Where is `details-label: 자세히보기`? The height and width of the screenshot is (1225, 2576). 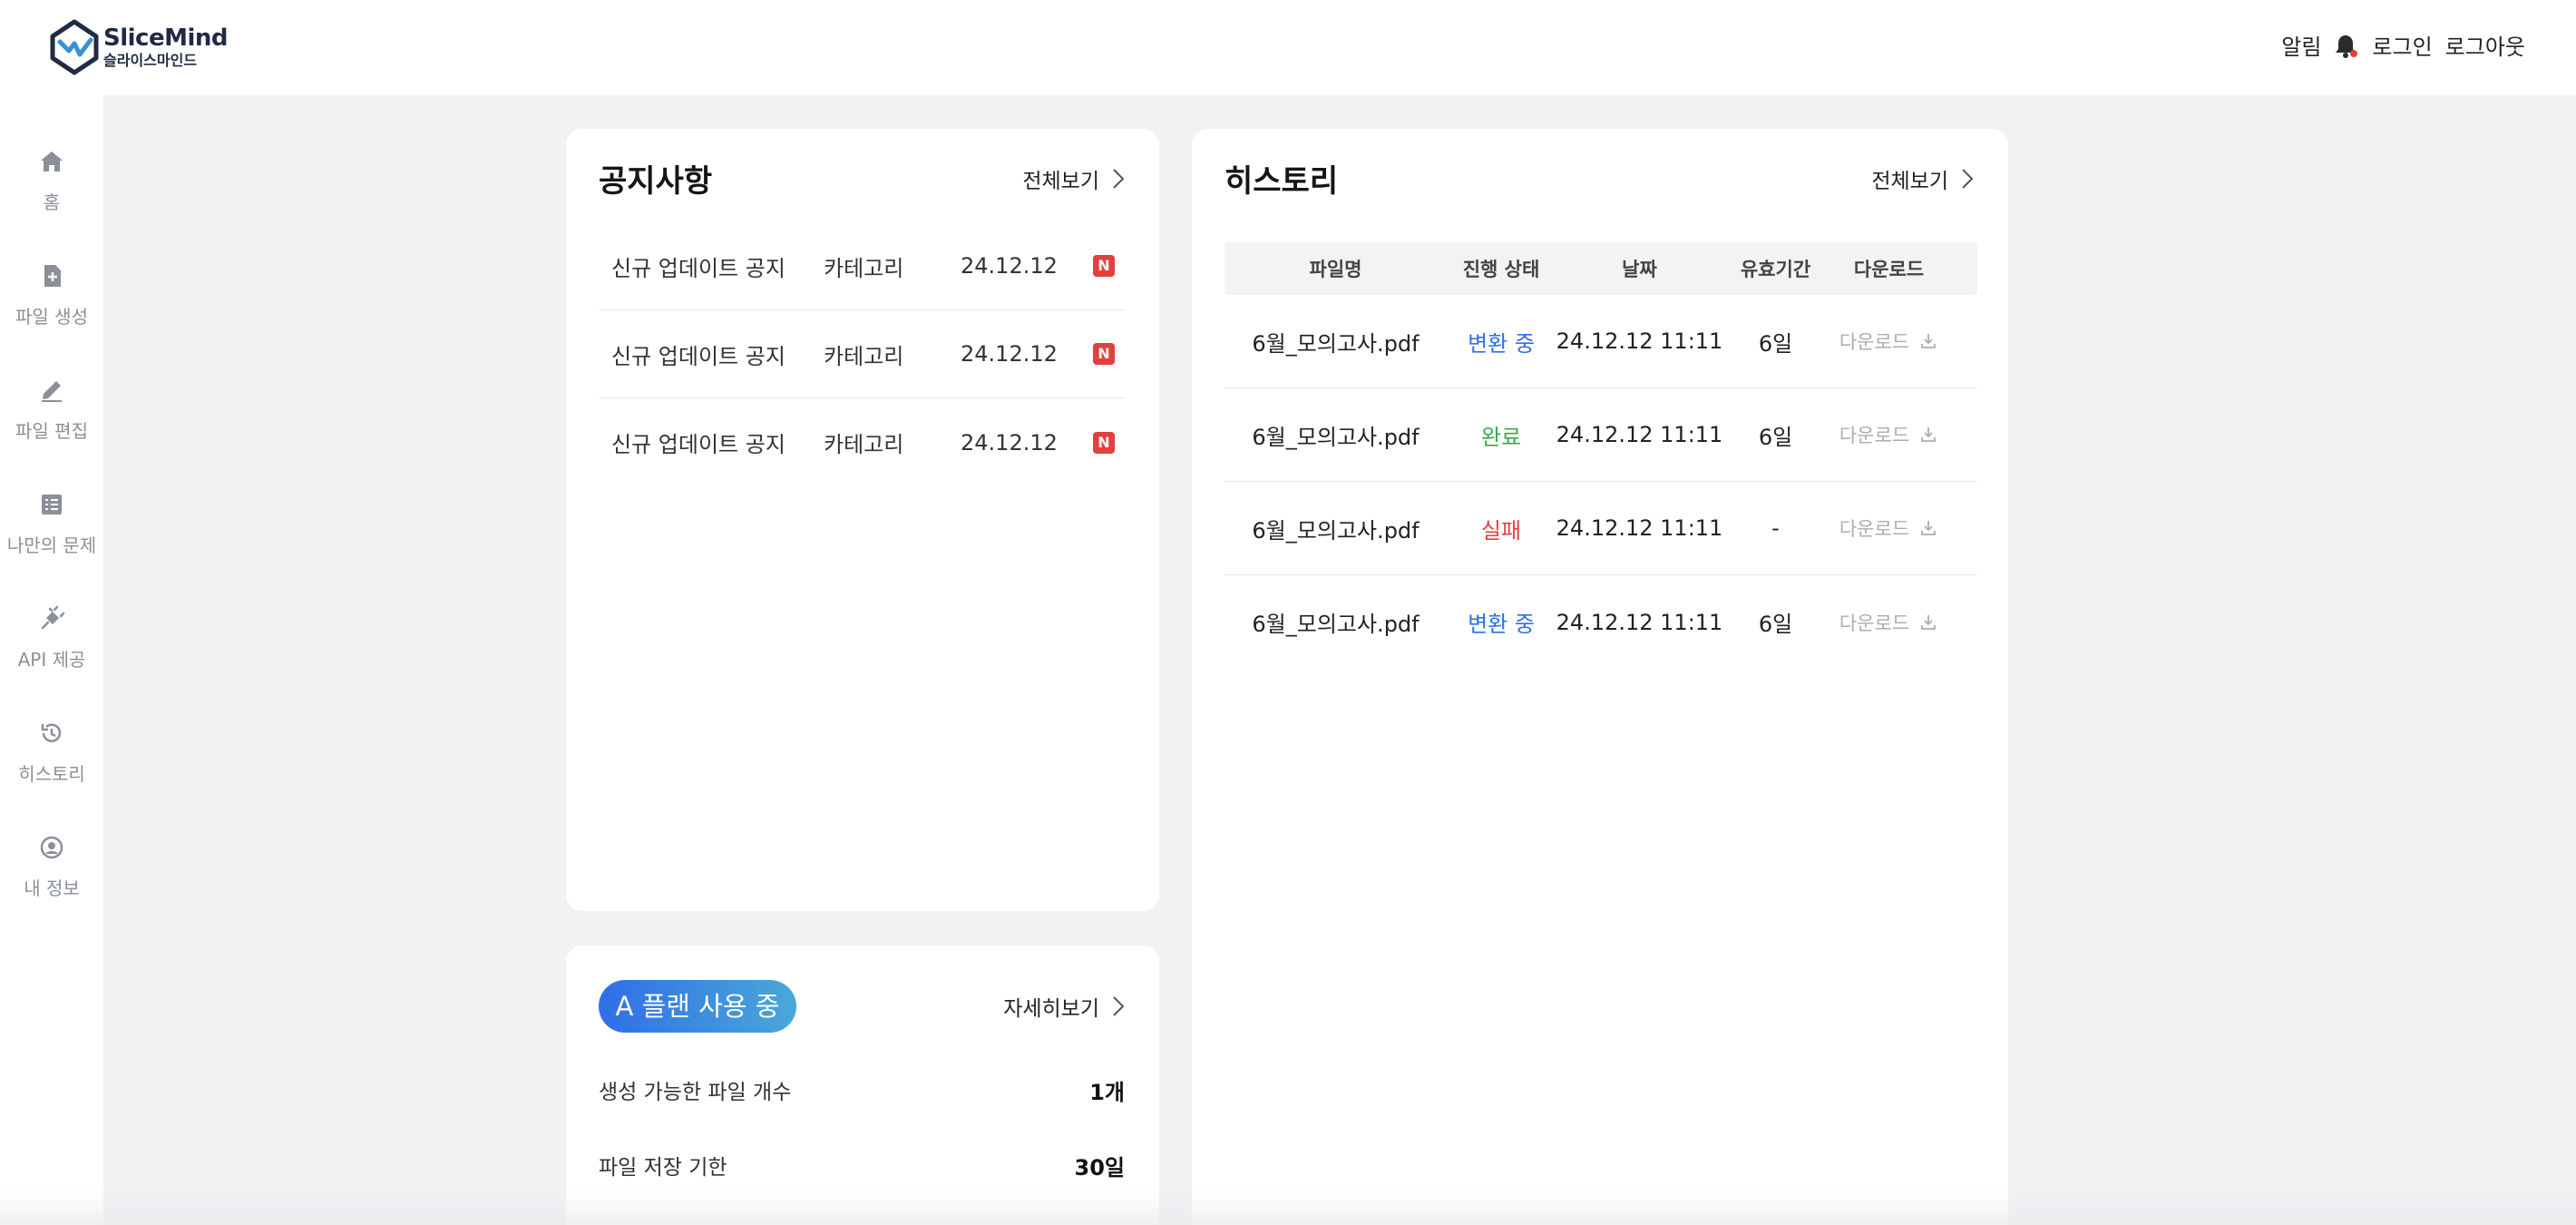 details-label: 자세히보기 is located at coordinates (1051, 1009).